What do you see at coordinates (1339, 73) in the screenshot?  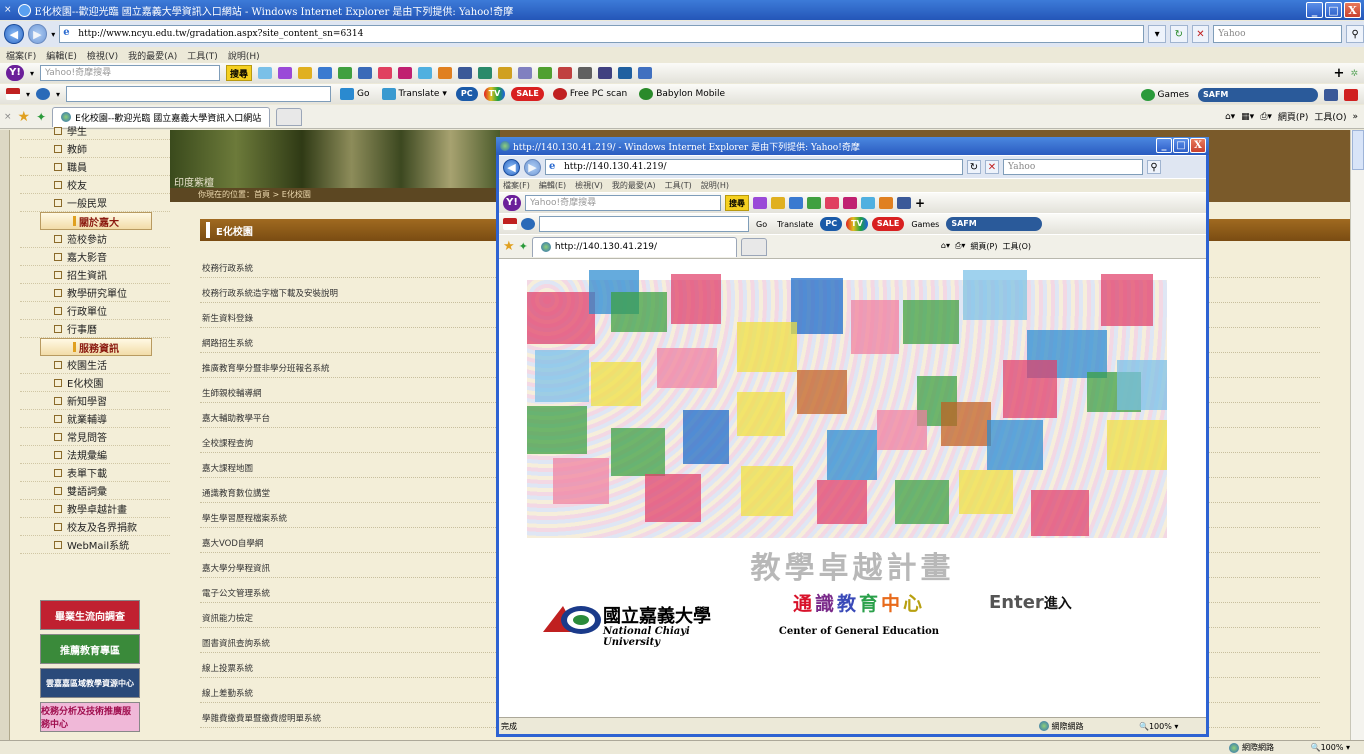 I see `add-icon: +` at bounding box center [1339, 73].